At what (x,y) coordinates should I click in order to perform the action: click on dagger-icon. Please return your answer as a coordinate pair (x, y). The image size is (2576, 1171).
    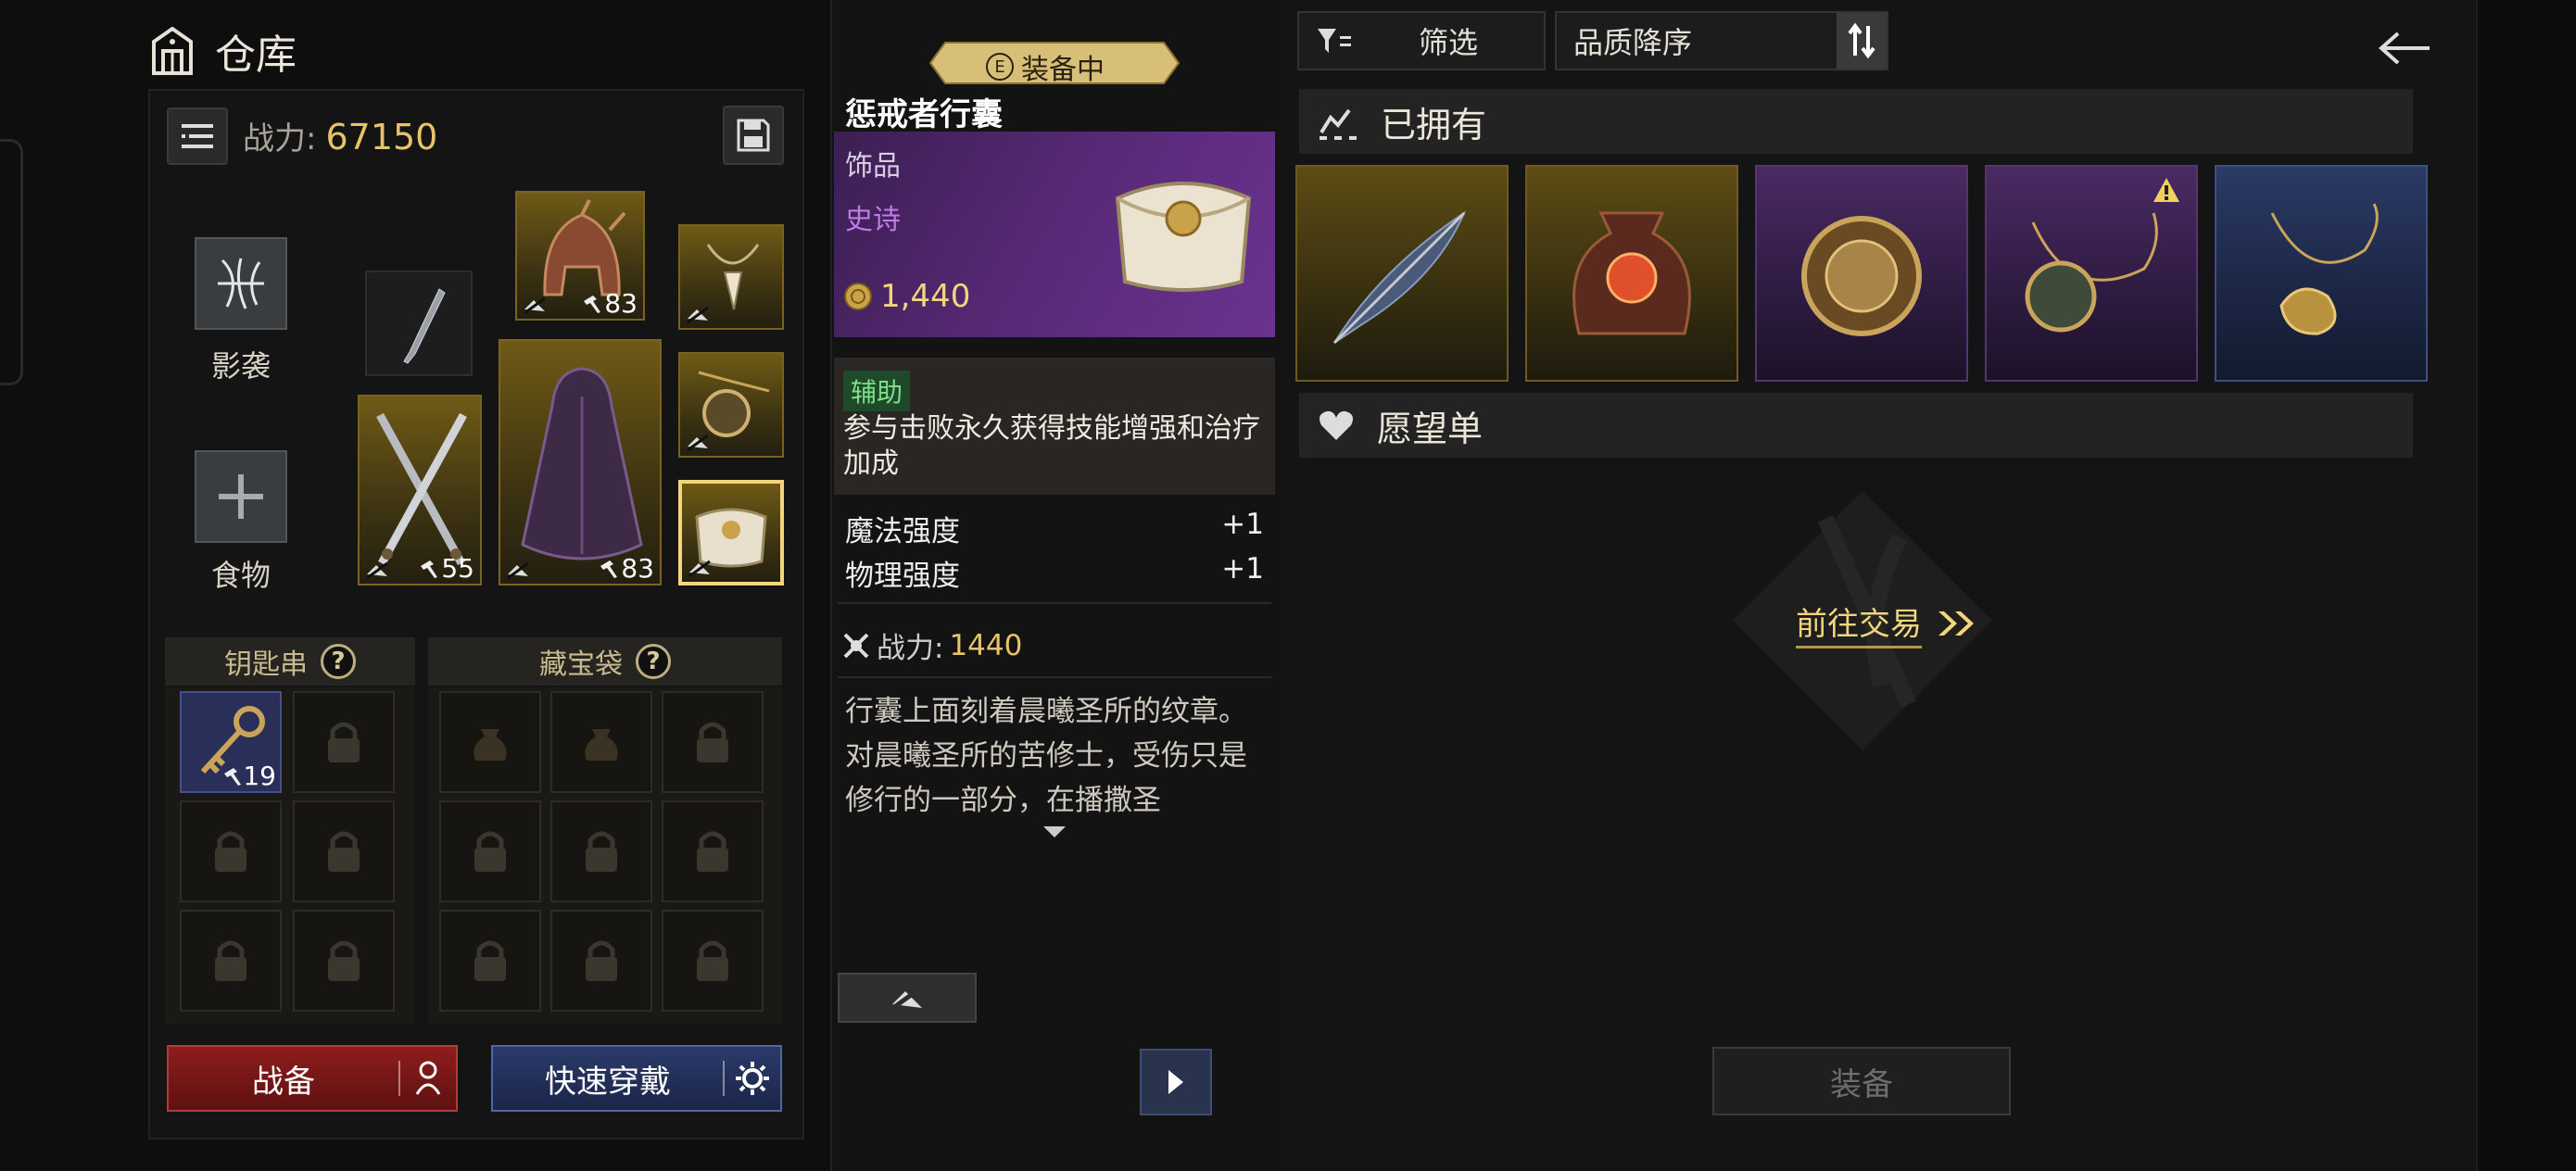
    Looking at the image, I should click on (425, 326).